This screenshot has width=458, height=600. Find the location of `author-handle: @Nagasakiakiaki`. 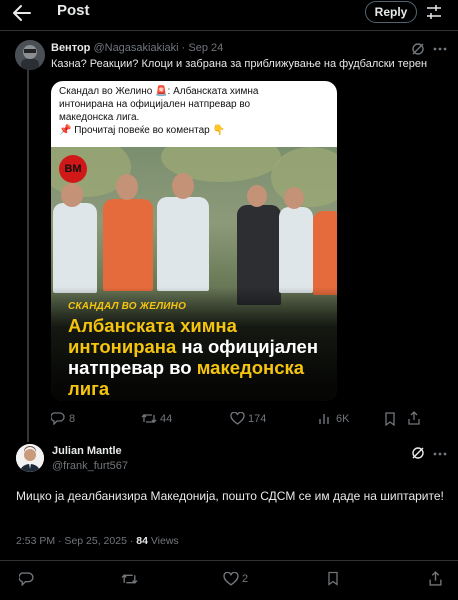

author-handle: @Nagasakiakiaki is located at coordinates (135, 48).